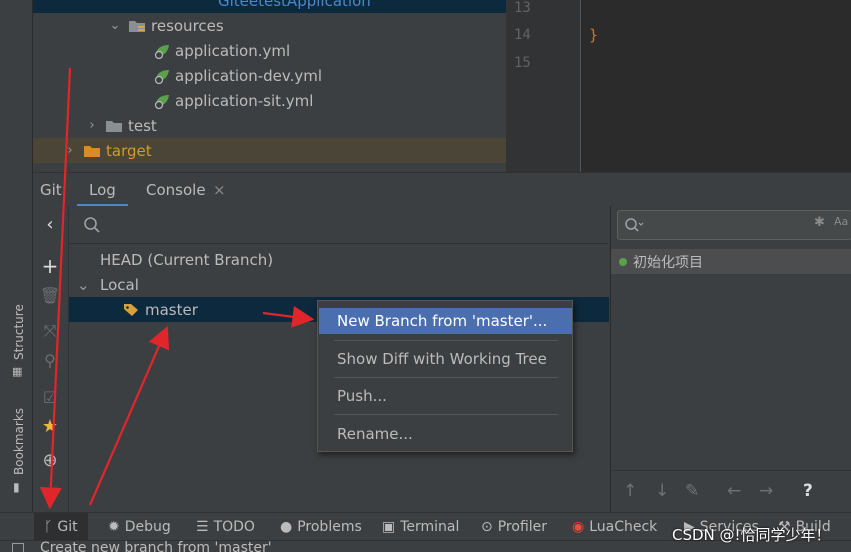  I want to click on regex-icon: ✱, so click(819, 222).